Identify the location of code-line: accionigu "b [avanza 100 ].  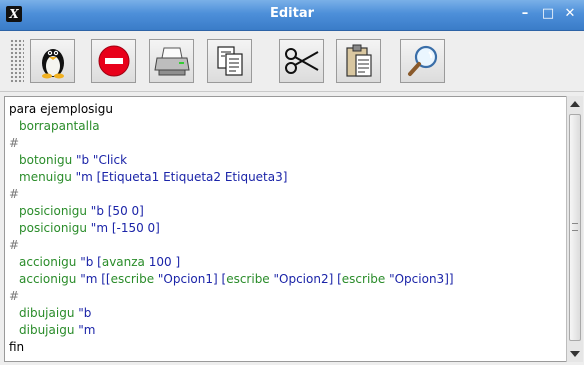
(99, 262).